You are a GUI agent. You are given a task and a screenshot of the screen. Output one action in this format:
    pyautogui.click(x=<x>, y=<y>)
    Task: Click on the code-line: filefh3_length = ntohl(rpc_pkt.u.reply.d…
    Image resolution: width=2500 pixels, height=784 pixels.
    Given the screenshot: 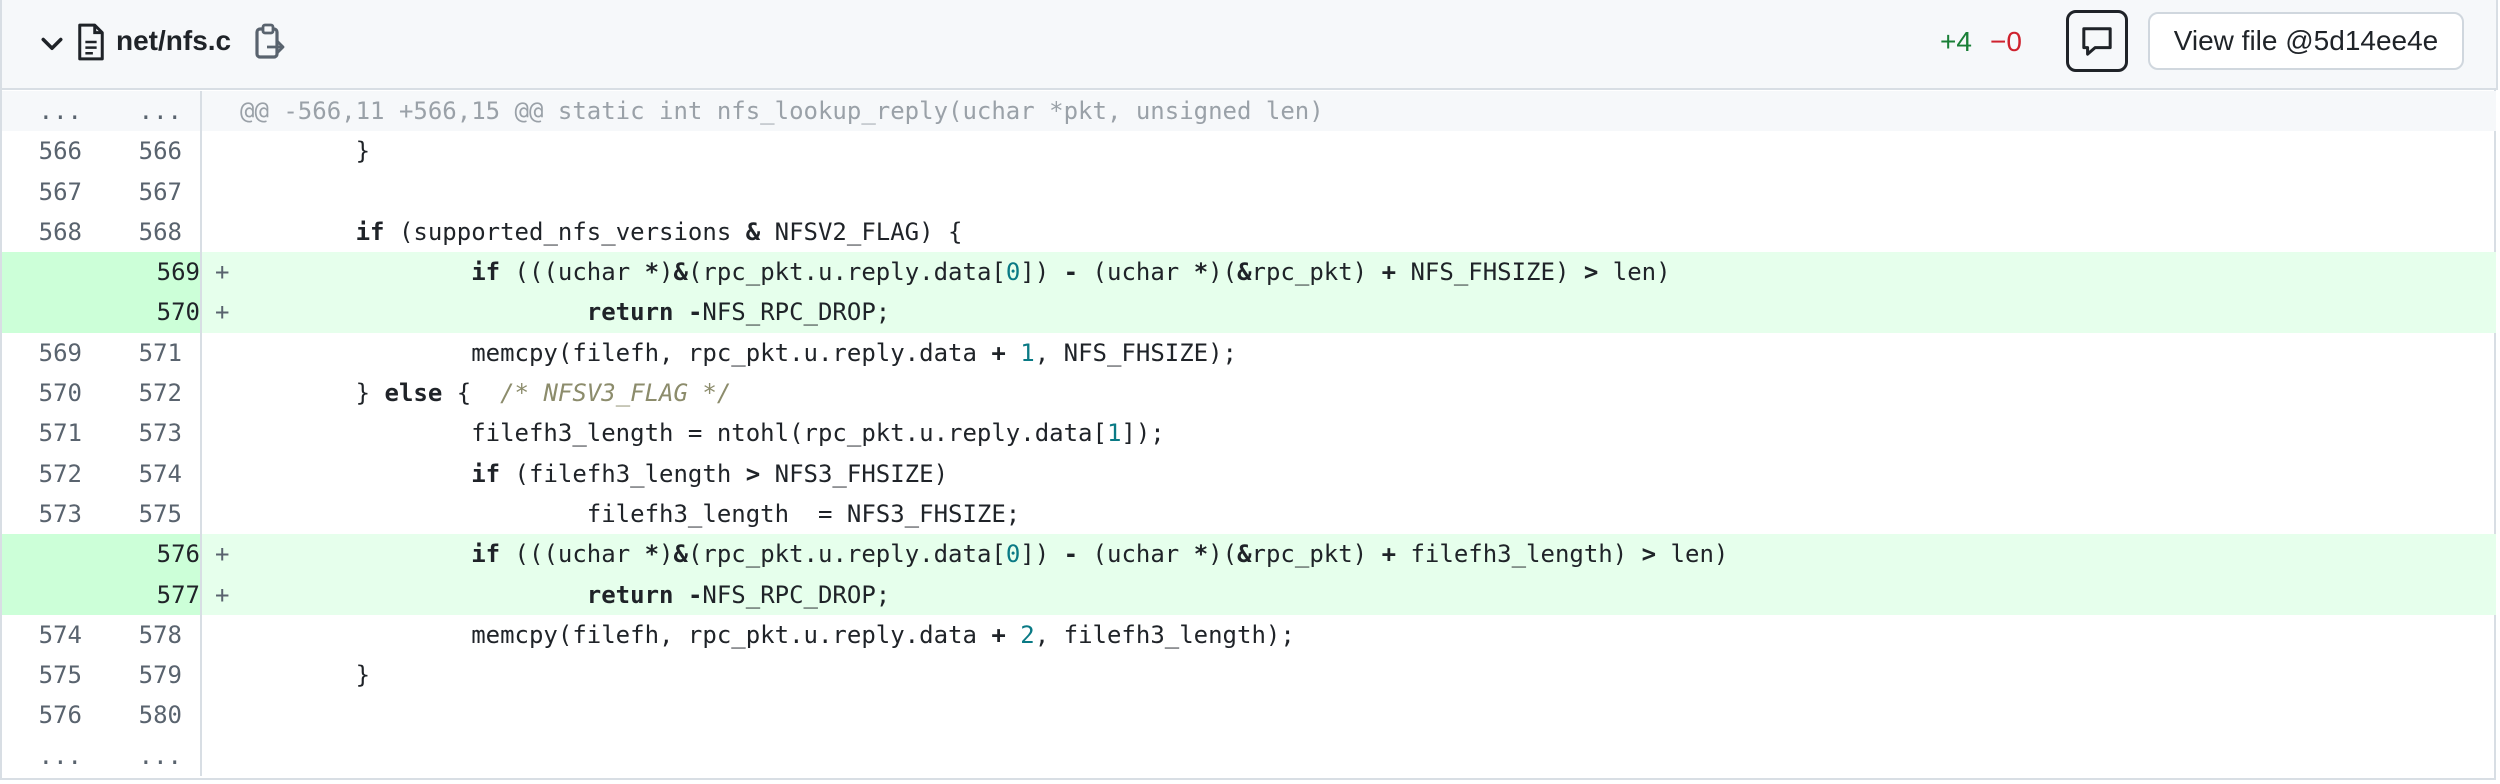 What is the action you would take?
    pyautogui.click(x=702, y=433)
    